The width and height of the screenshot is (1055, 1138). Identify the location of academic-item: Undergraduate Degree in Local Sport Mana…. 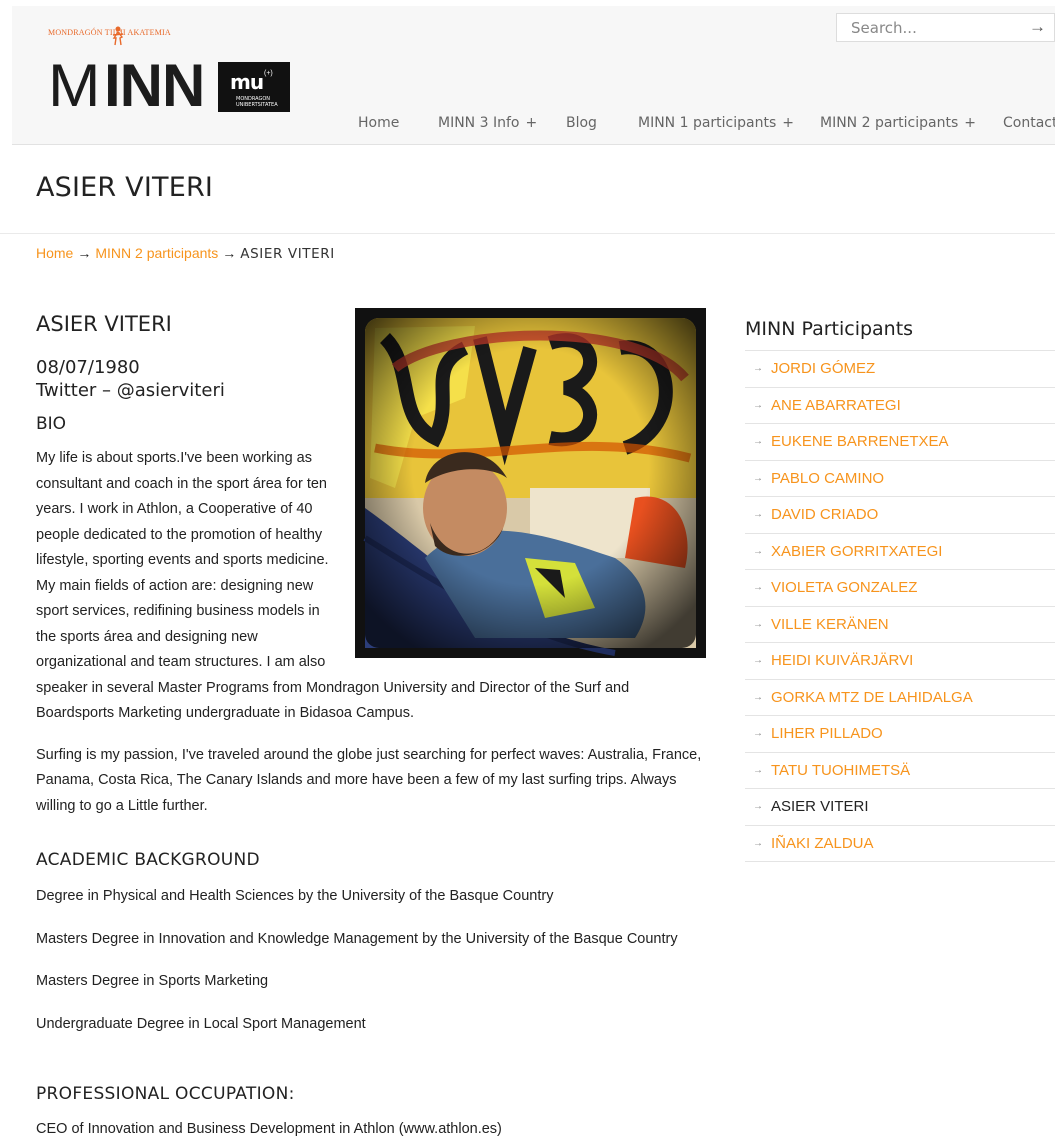
(201, 1023).